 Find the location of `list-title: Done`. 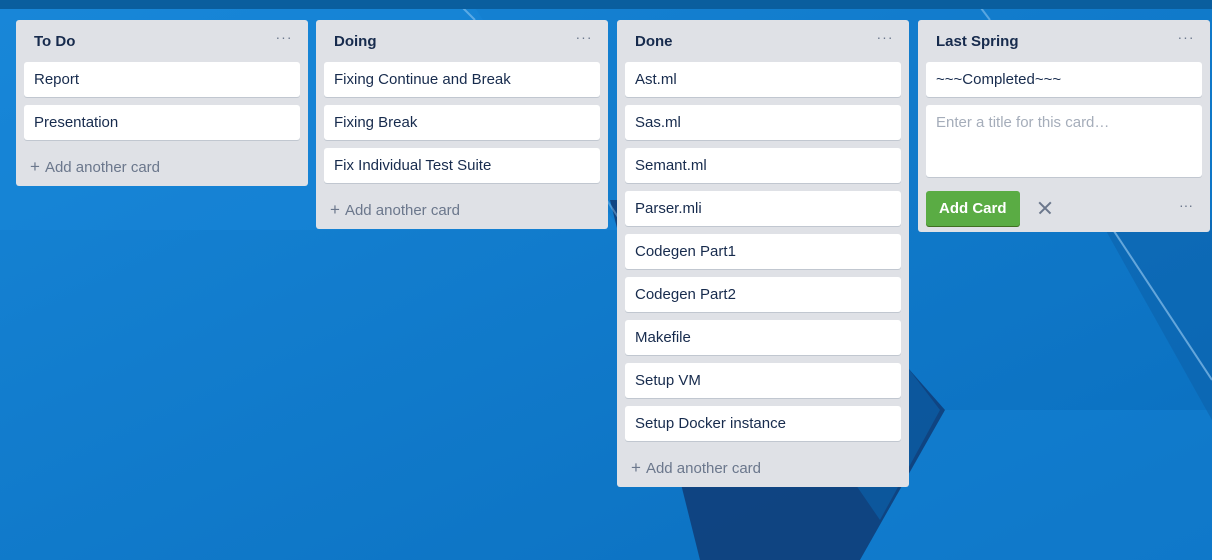

list-title: Done is located at coordinates (649, 41).